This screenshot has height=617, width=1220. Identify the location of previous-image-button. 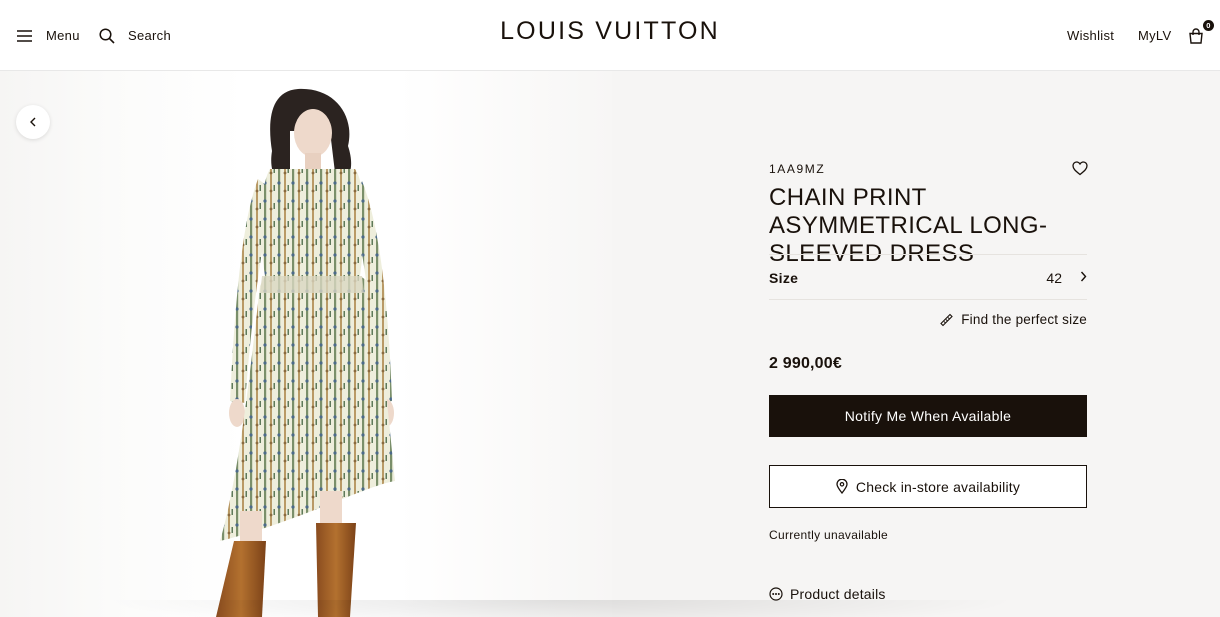
(33, 122).